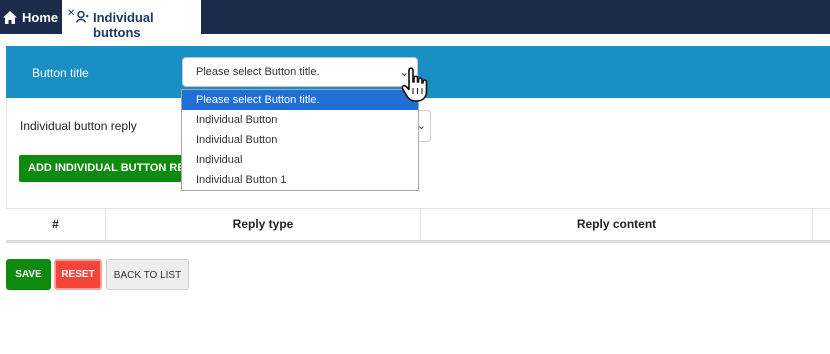 The image size is (830, 354). Describe the element at coordinates (56, 224) in the screenshot. I see `column-header-index: #` at that location.